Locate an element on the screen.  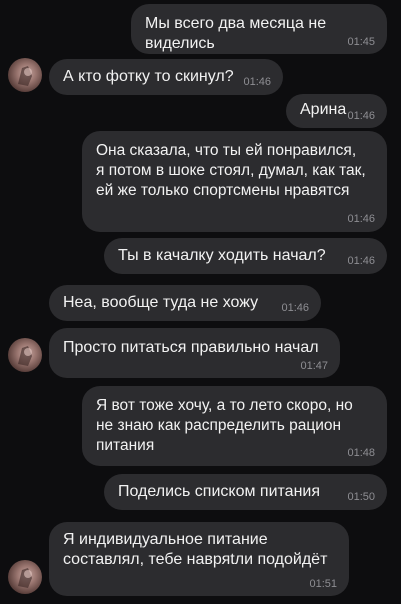
message-bubble-incoming: Неа, вообще туда не хожу 01:46 is located at coordinates (185, 303).